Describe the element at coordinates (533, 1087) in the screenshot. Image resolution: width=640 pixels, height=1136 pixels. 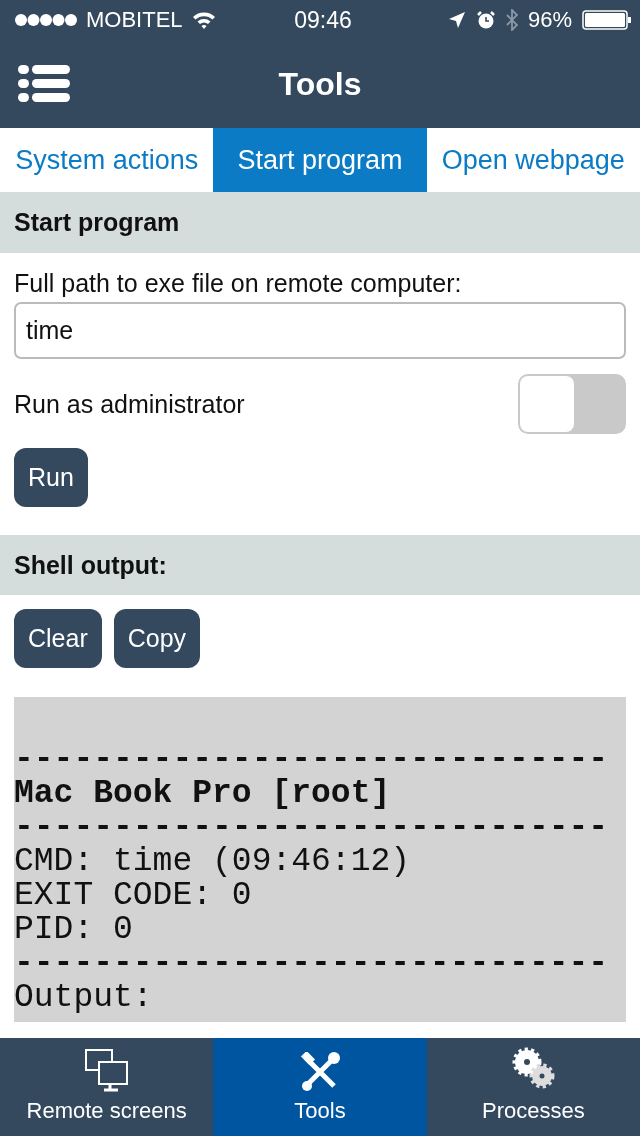
I see `bottom-tab: Processes` at that location.